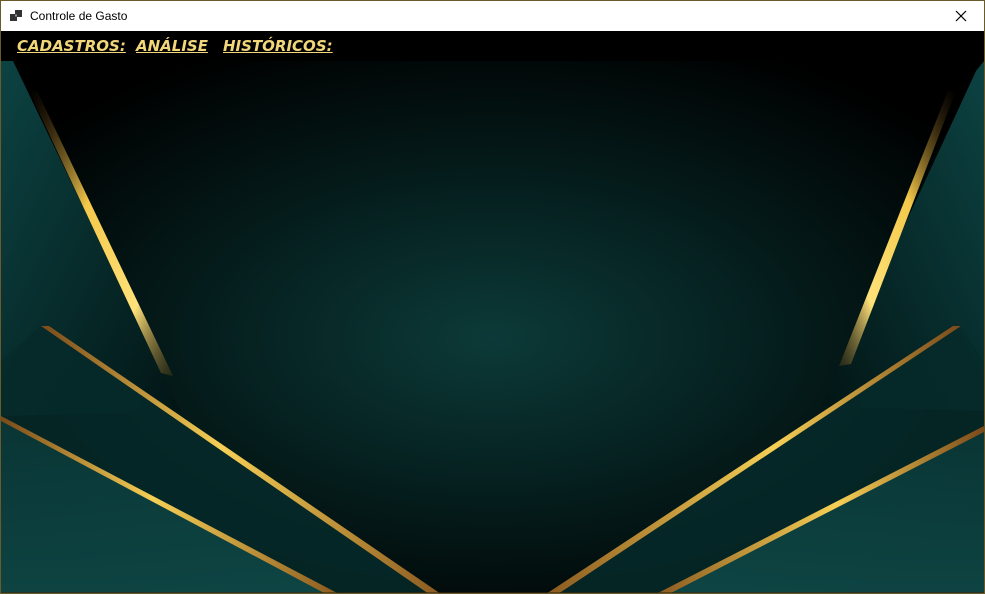  Describe the element at coordinates (492, 16) in the screenshot. I see `title-bar: Controle de Gasto` at that location.